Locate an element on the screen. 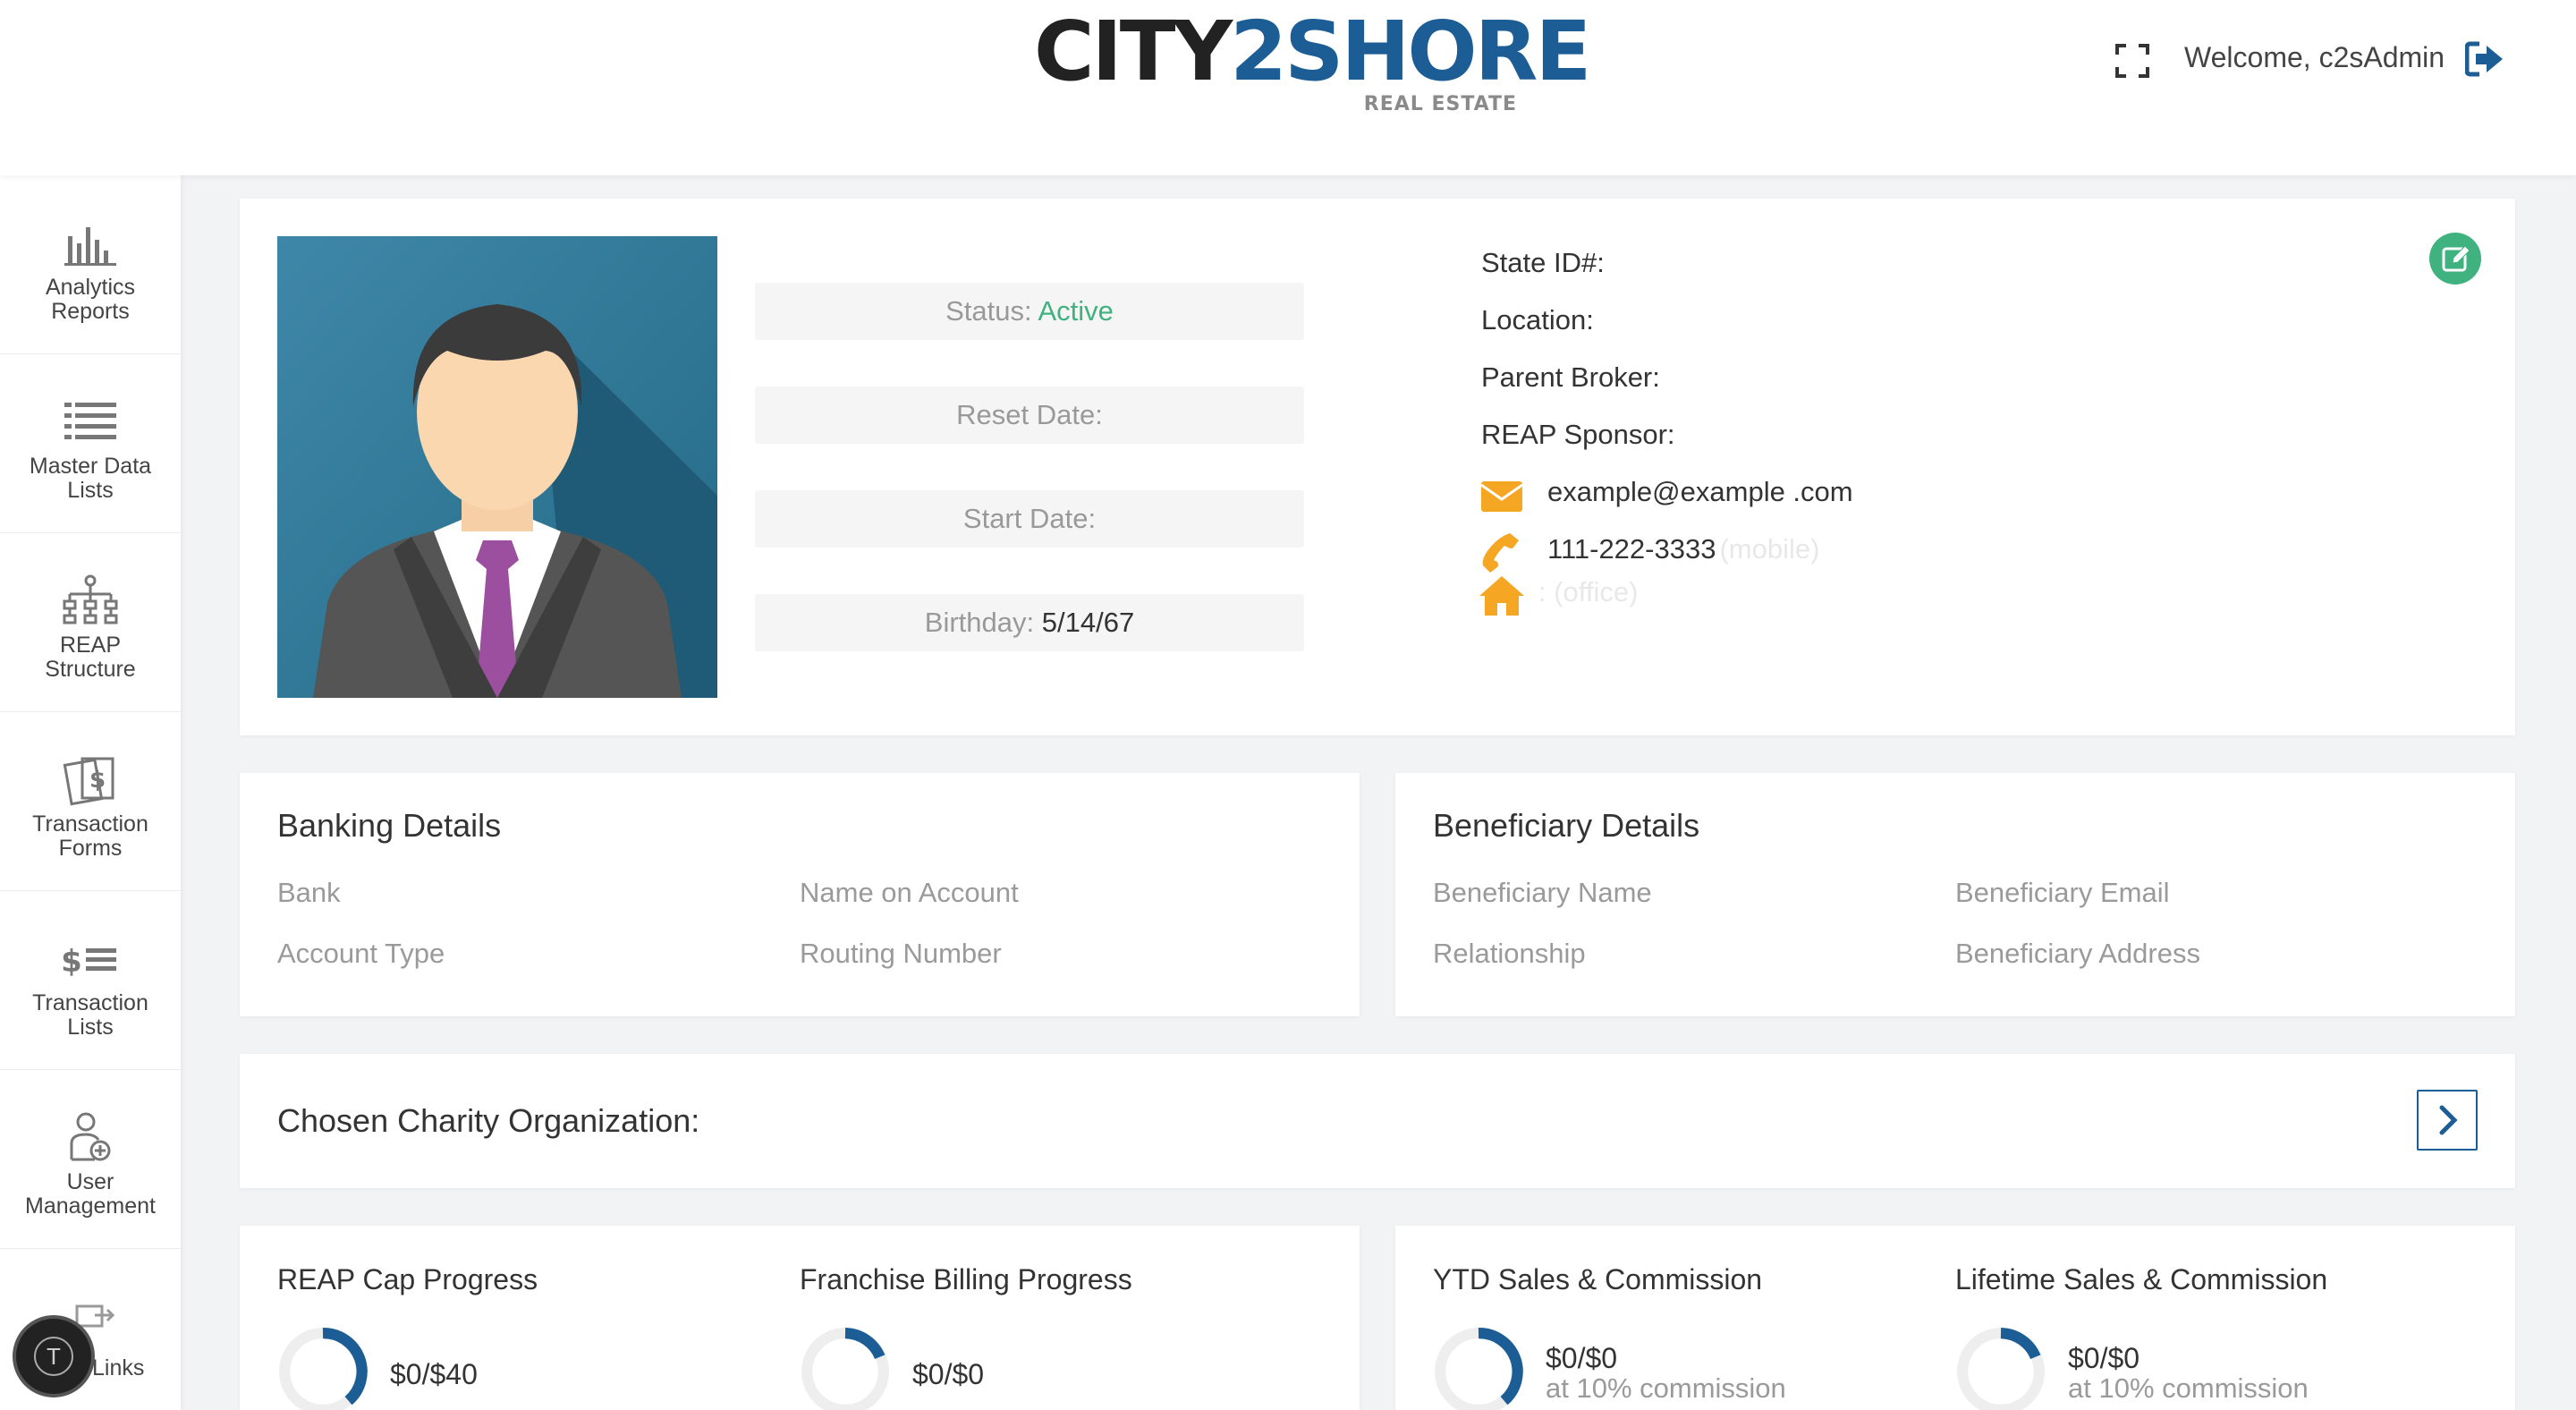  state-id-label: State ID#: is located at coordinates (1543, 262).